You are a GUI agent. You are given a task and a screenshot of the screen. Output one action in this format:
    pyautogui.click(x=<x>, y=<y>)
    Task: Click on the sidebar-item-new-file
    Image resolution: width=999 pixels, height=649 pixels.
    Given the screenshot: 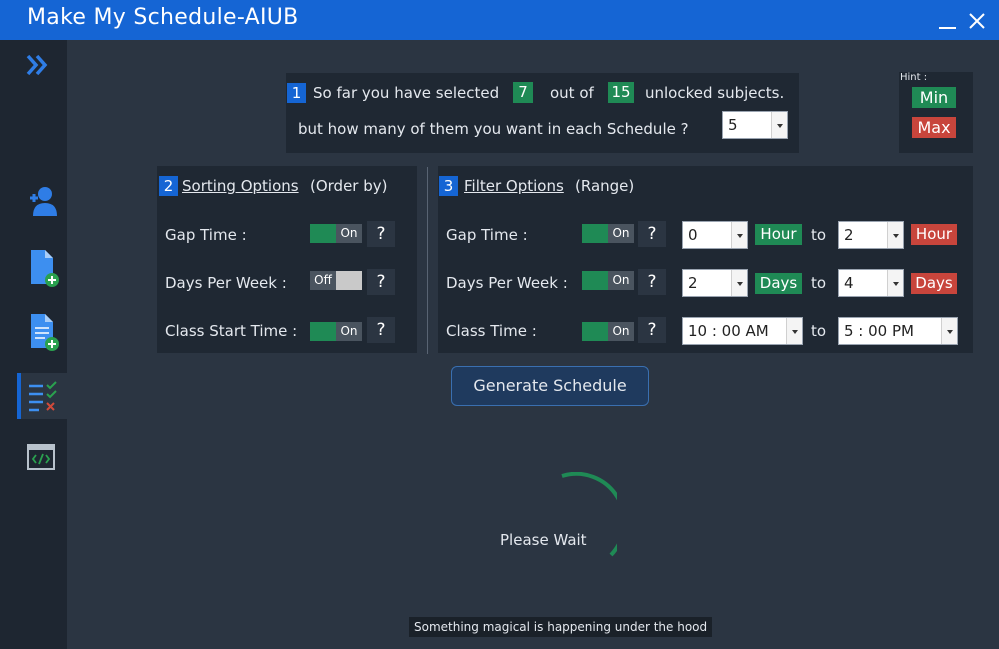 What is the action you would take?
    pyautogui.click(x=42, y=265)
    